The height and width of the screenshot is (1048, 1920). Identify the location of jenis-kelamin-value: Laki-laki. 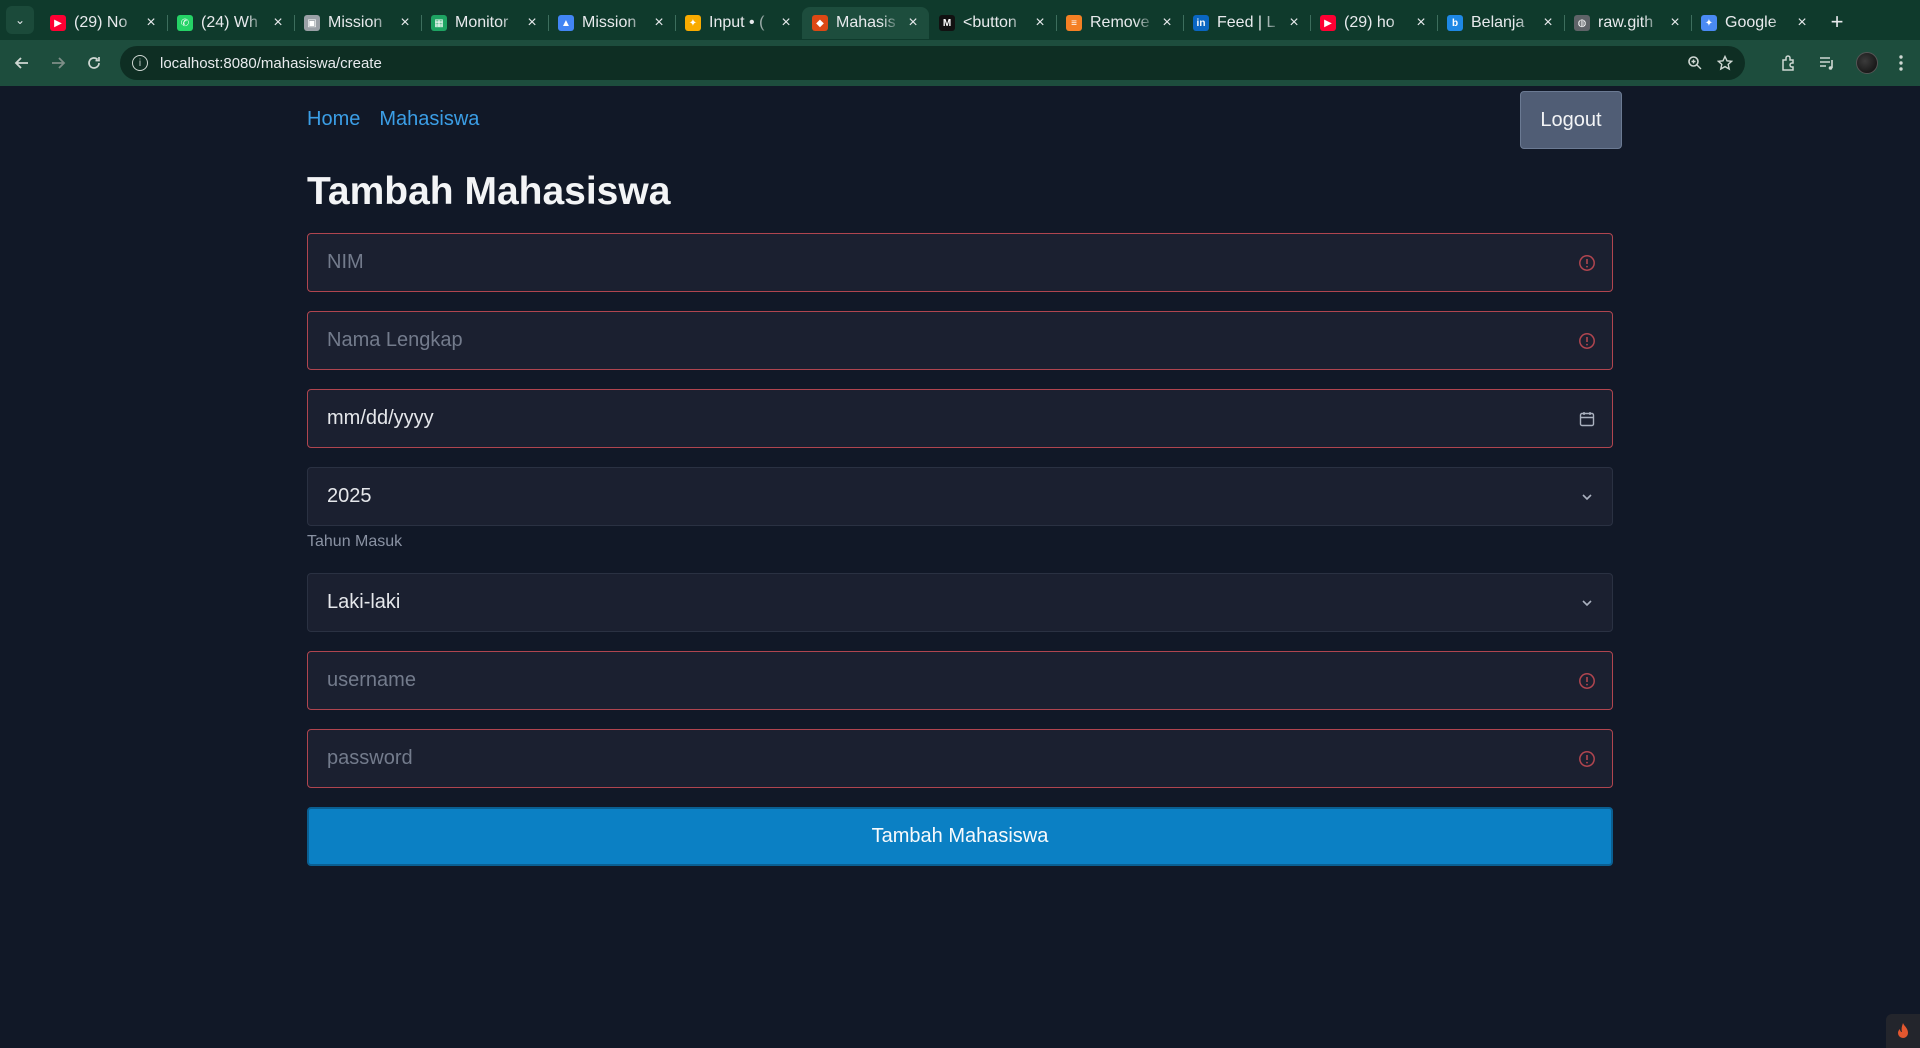
(364, 602).